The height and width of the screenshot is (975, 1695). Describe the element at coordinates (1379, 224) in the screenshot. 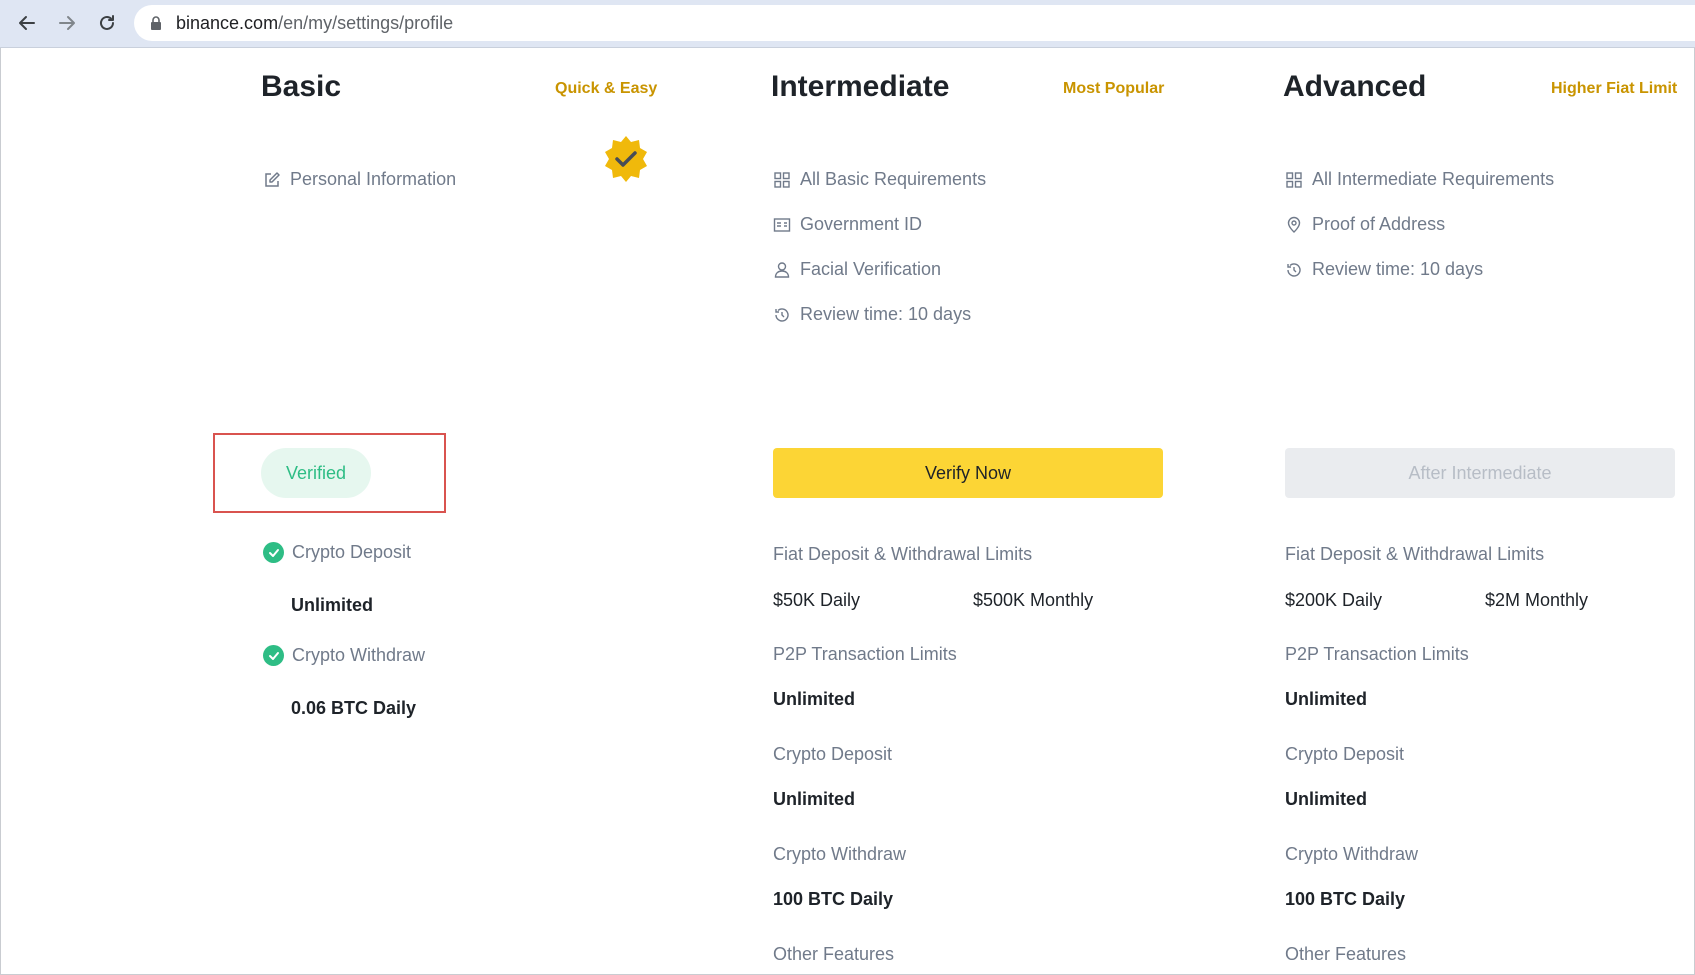

I see `requirement-label: Proof of Address` at that location.